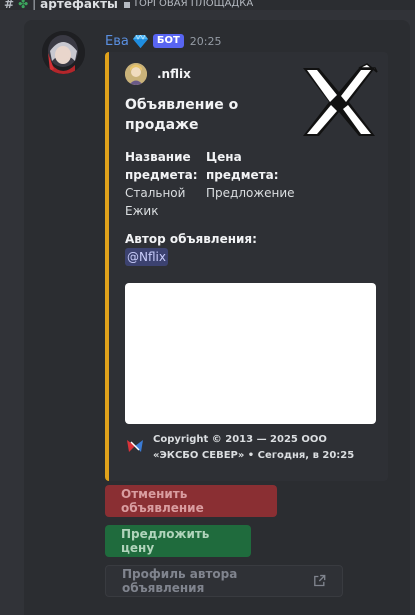  Describe the element at coordinates (165, 541) in the screenshot. I see `button-label: Предложить цену` at that location.